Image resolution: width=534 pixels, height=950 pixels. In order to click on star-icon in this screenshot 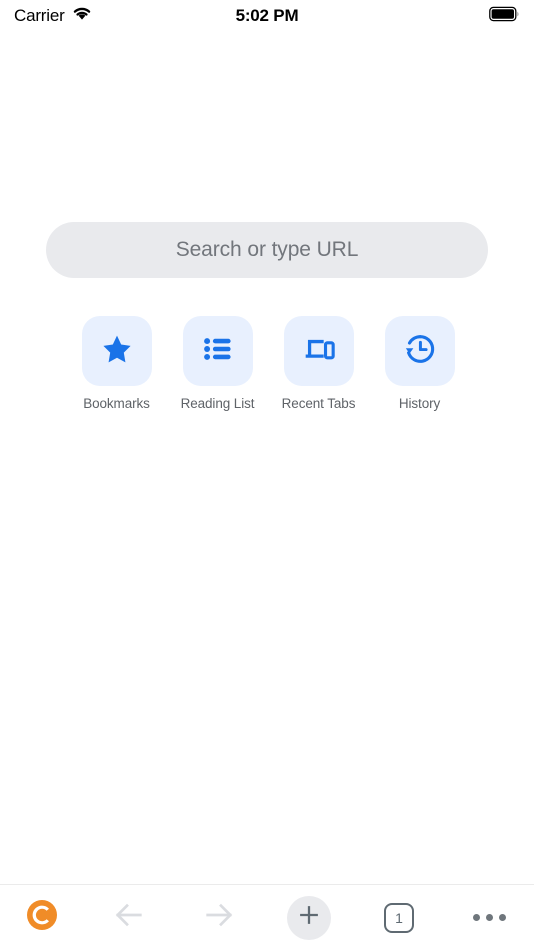, I will do `click(117, 351)`.